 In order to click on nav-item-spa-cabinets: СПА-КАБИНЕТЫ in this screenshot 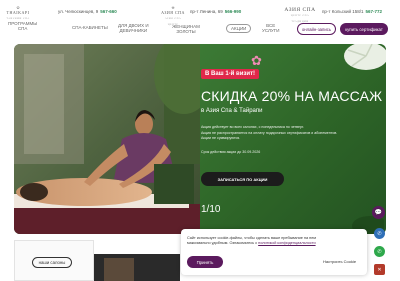, I will do `click(90, 27)`.